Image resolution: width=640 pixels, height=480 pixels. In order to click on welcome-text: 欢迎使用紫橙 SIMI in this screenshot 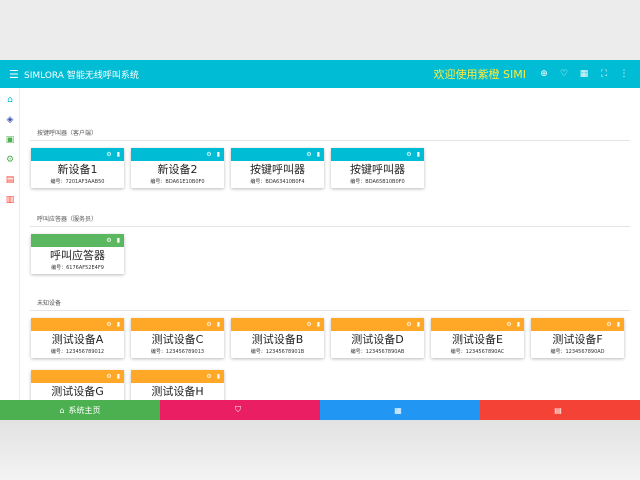, I will do `click(479, 74)`.